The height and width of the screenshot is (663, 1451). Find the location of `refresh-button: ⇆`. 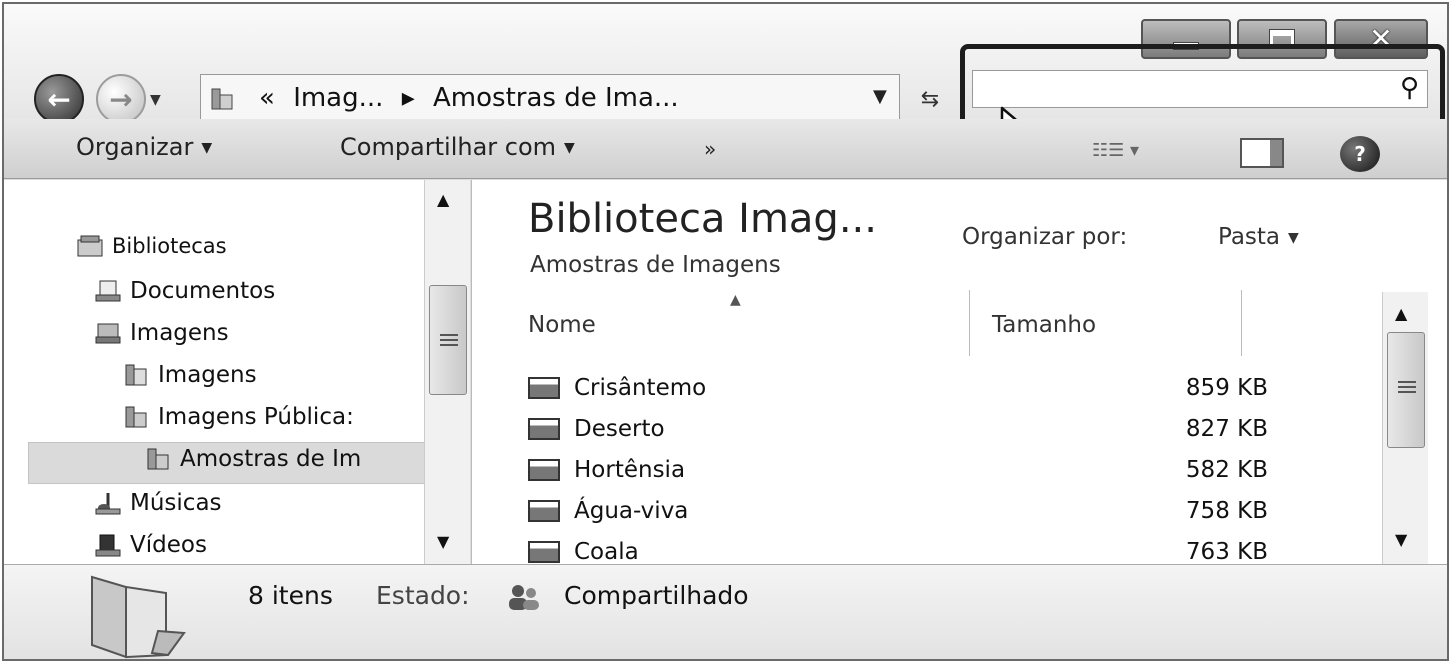

refresh-button: ⇆ is located at coordinates (930, 99).